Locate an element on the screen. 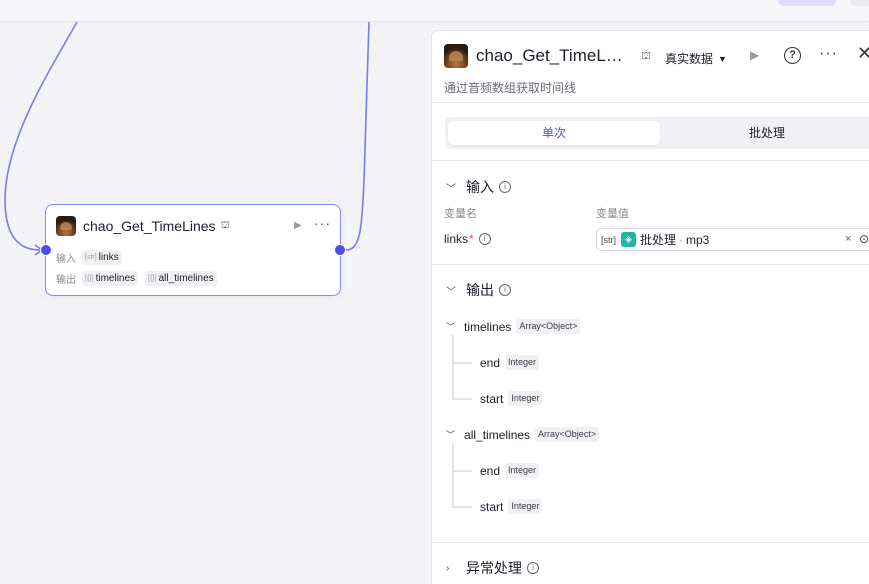  node-title: chao_Get_TimeLines is located at coordinates (149, 226).